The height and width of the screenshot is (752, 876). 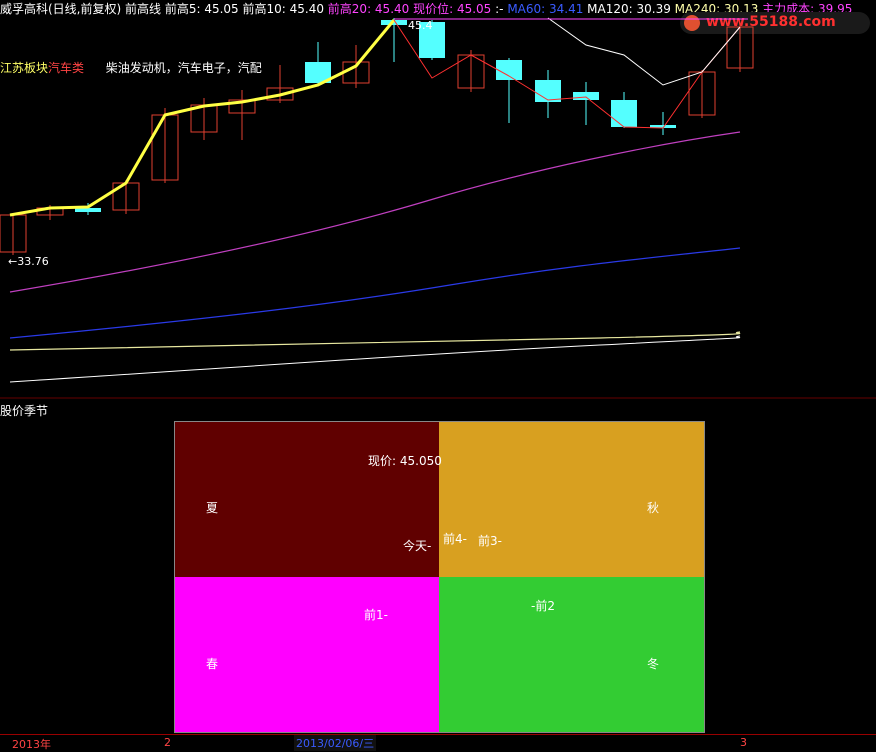 I want to click on ma5-line, so click(x=202, y=118).